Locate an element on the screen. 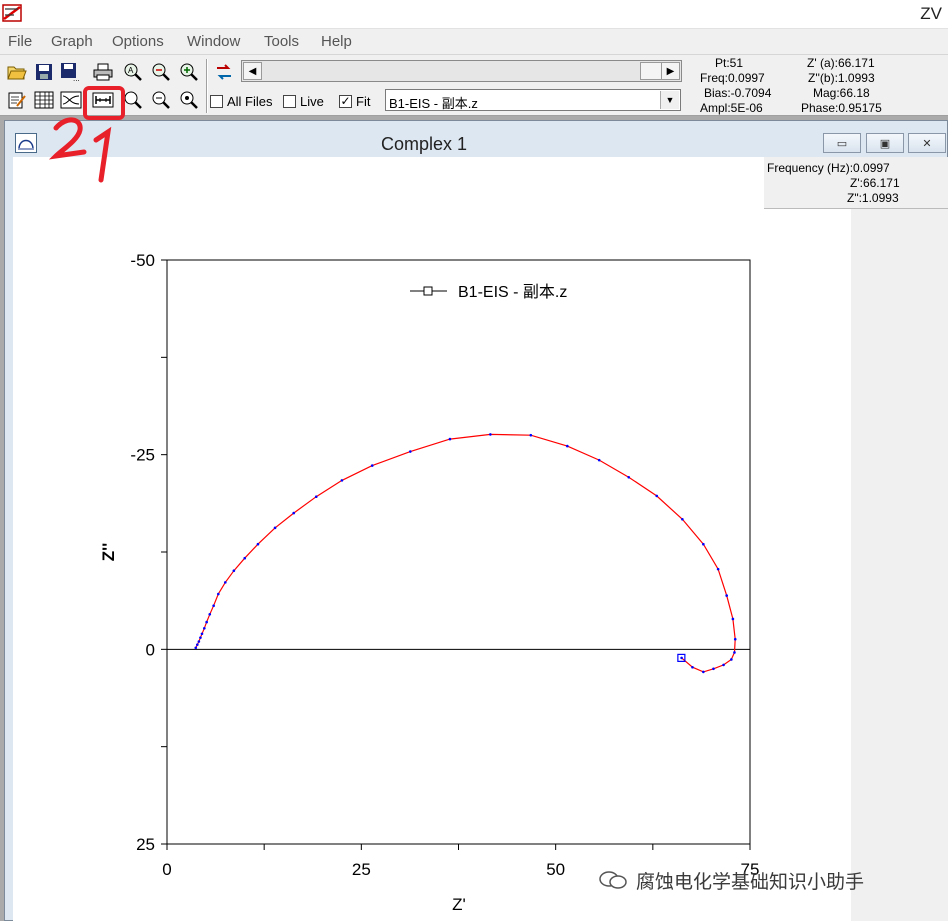  legend: B1-EIS - 副本.z is located at coordinates (488, 292).